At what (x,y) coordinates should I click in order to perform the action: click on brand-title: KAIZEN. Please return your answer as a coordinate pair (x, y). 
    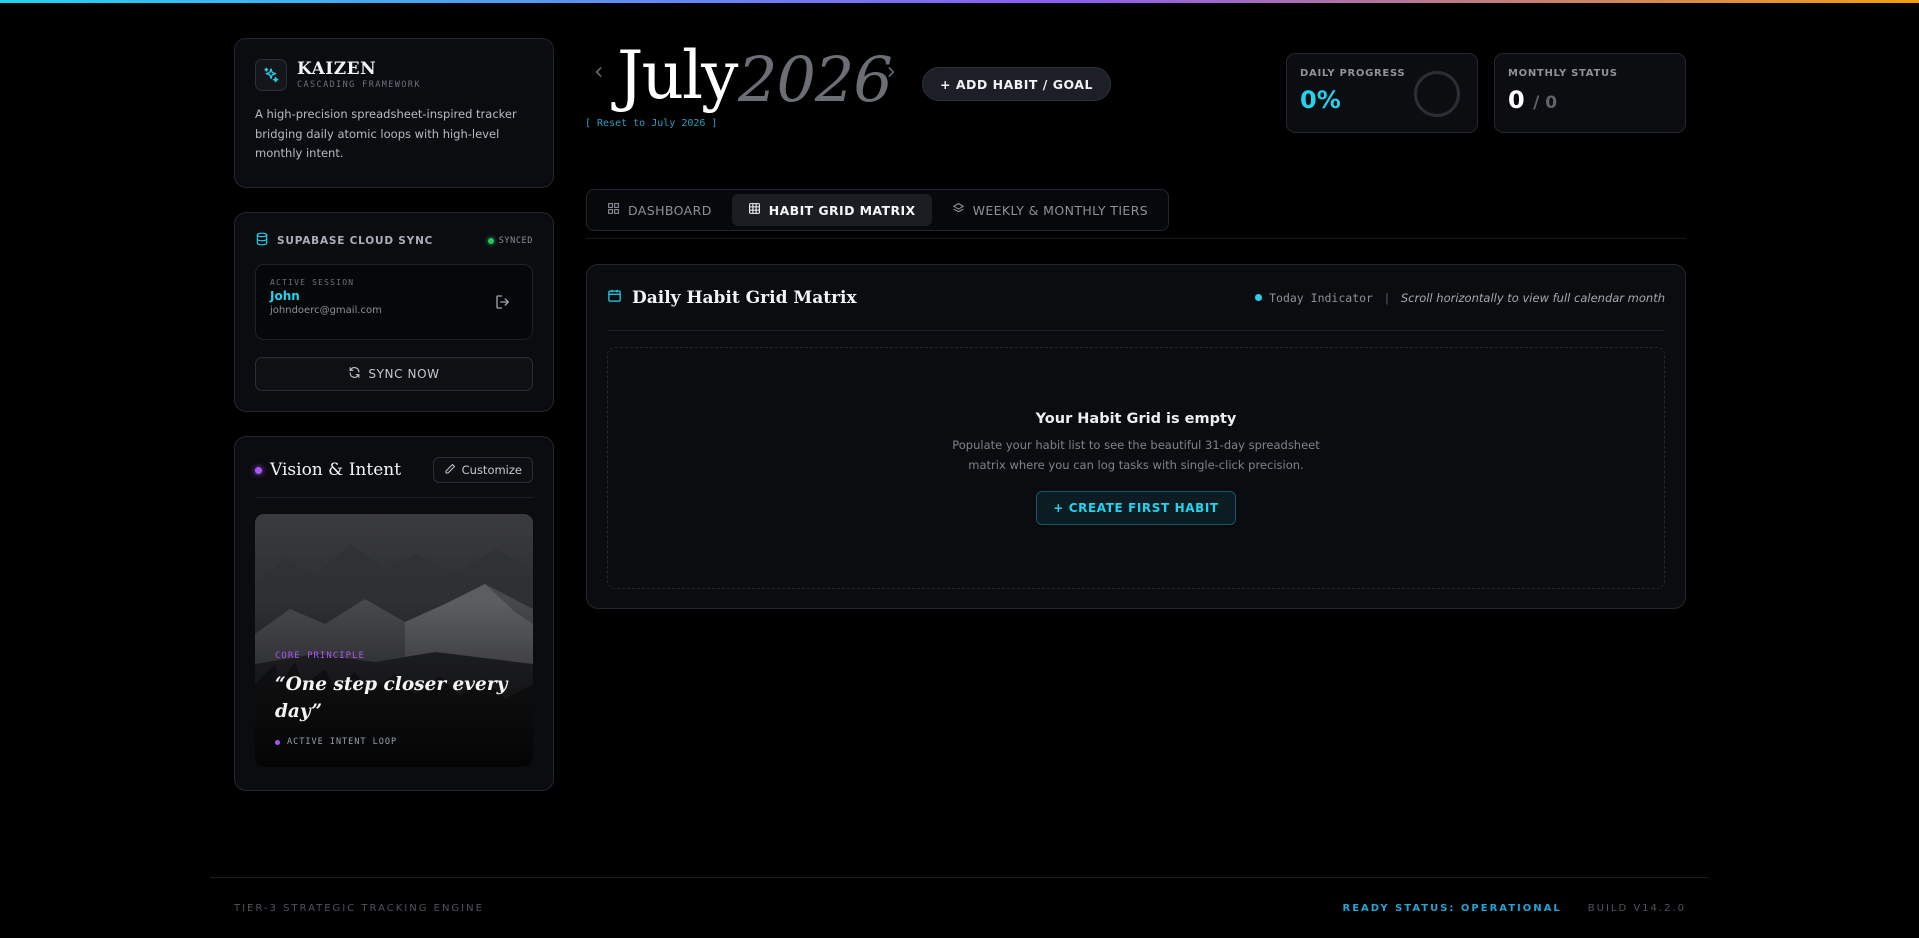
    Looking at the image, I should click on (337, 69).